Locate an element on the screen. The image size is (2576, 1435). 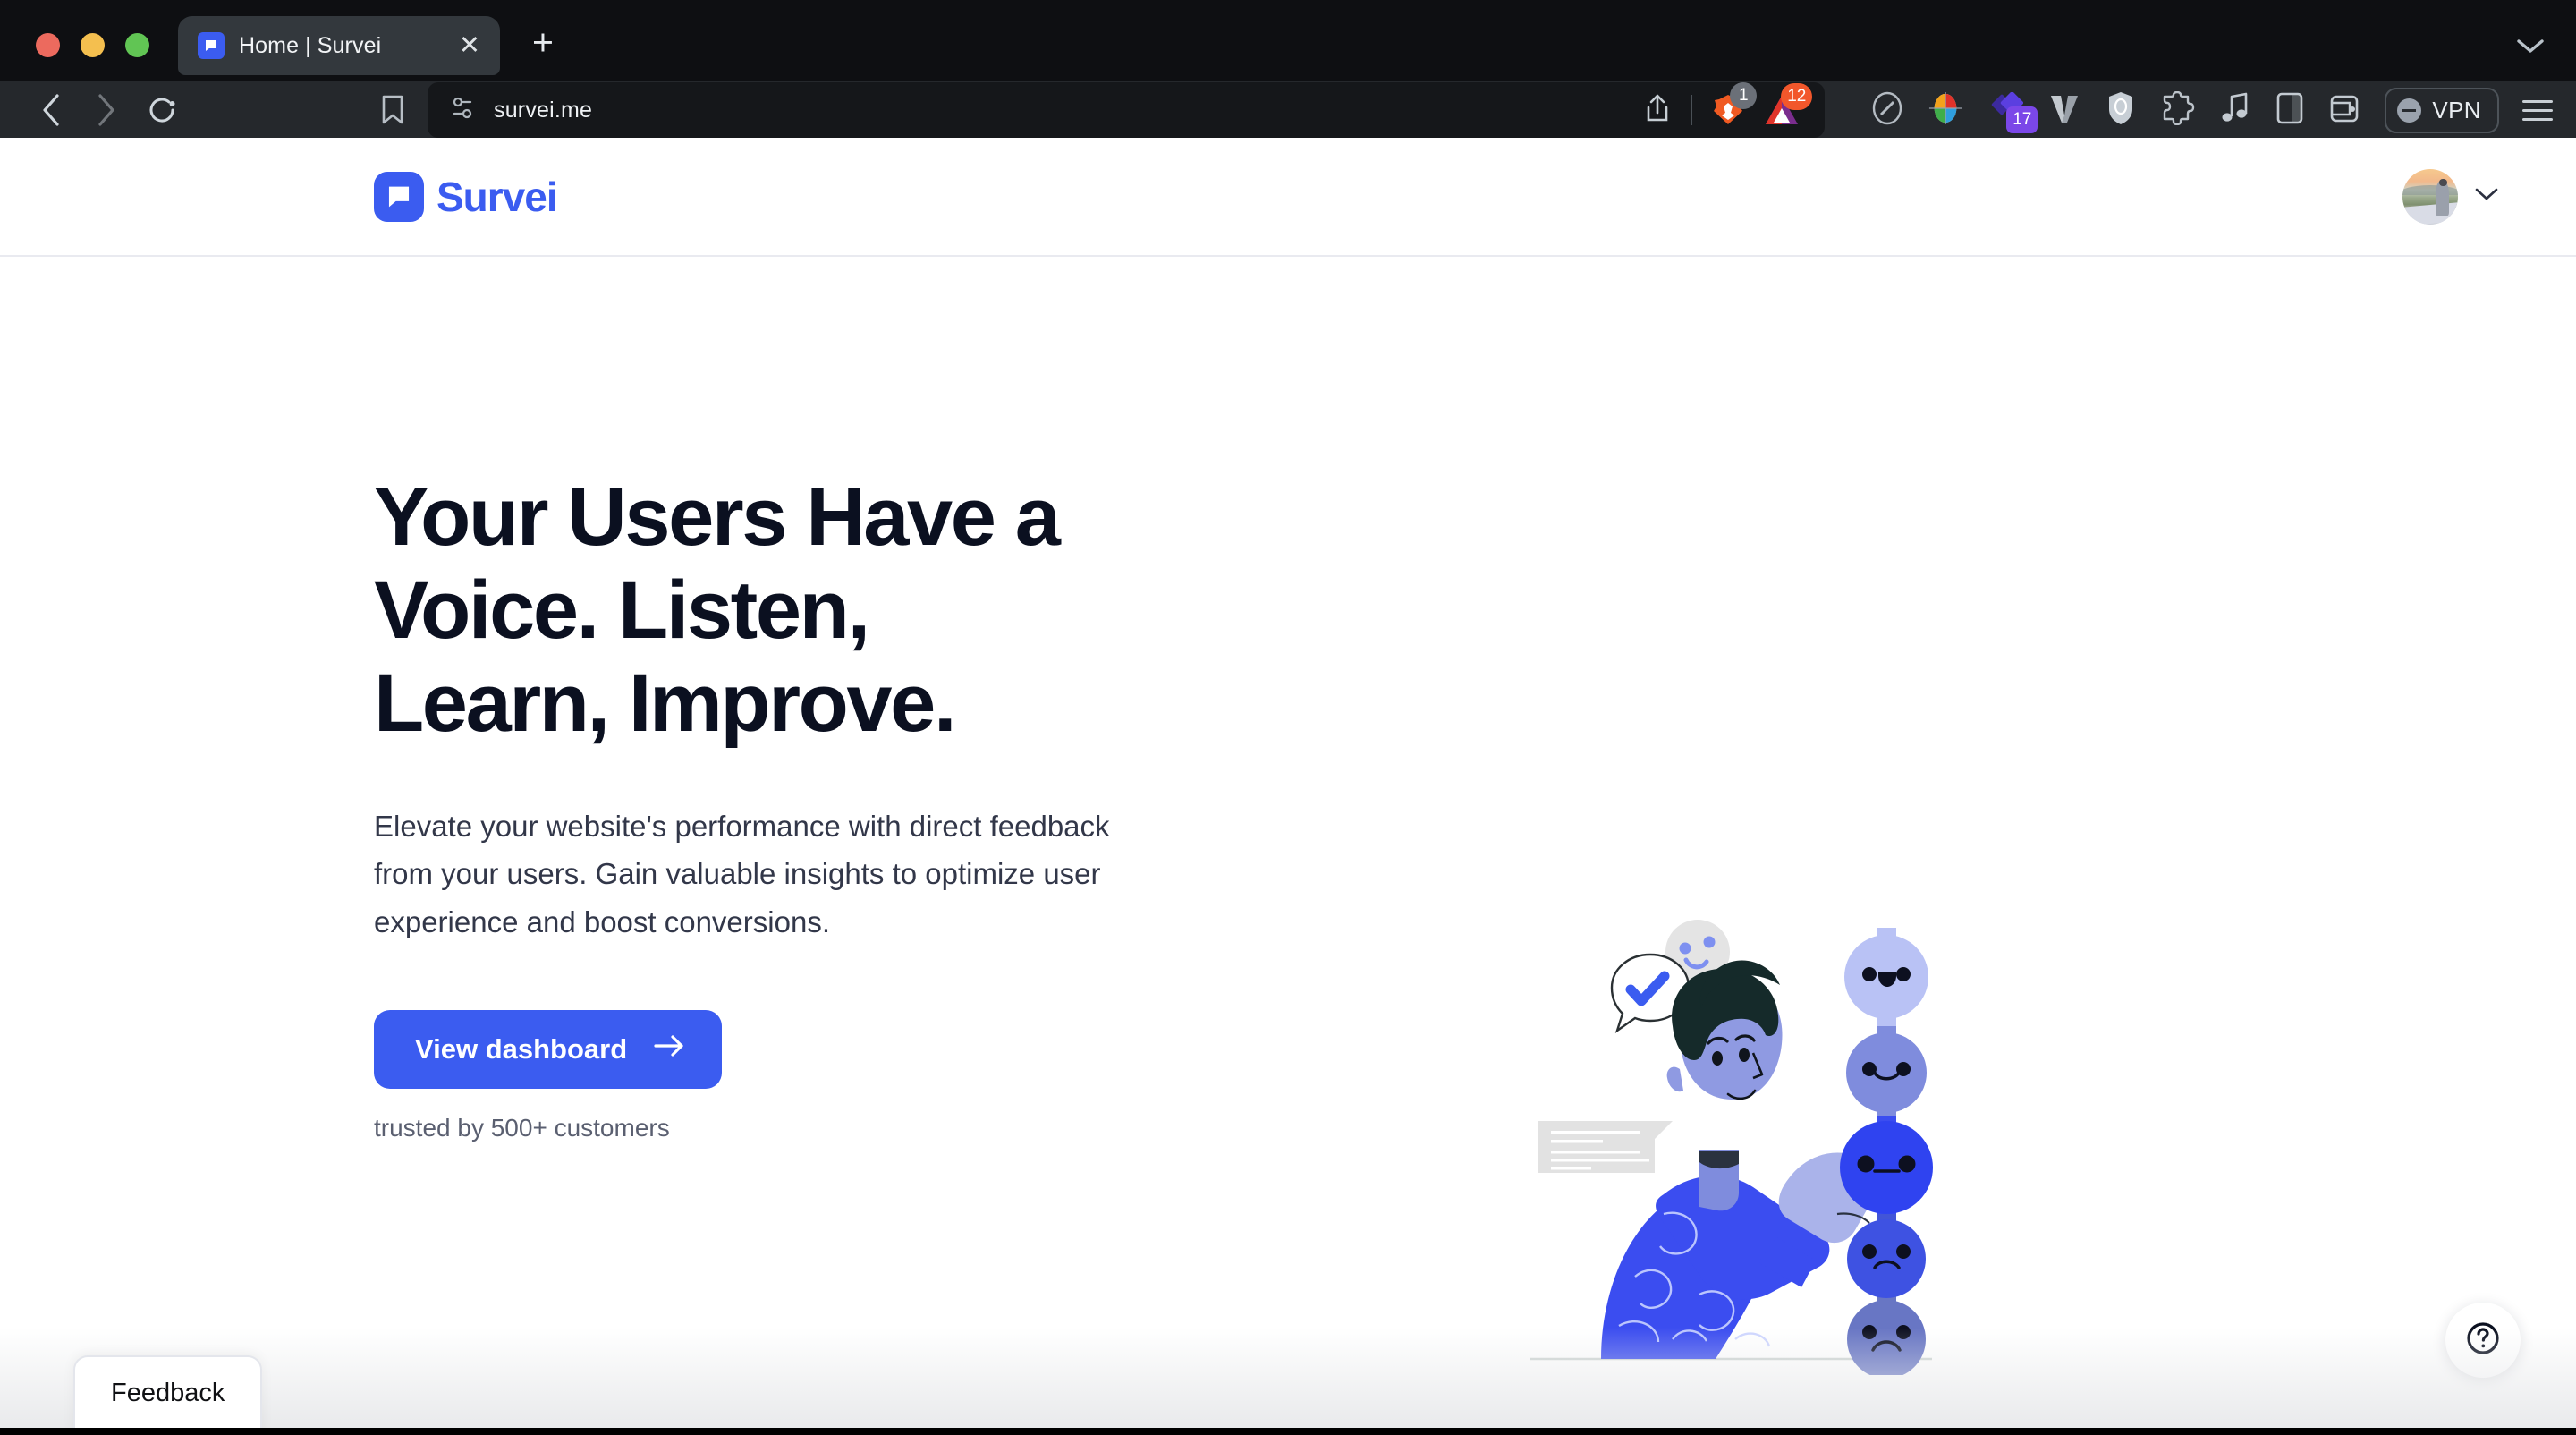
sliders-icon is located at coordinates (462, 110).